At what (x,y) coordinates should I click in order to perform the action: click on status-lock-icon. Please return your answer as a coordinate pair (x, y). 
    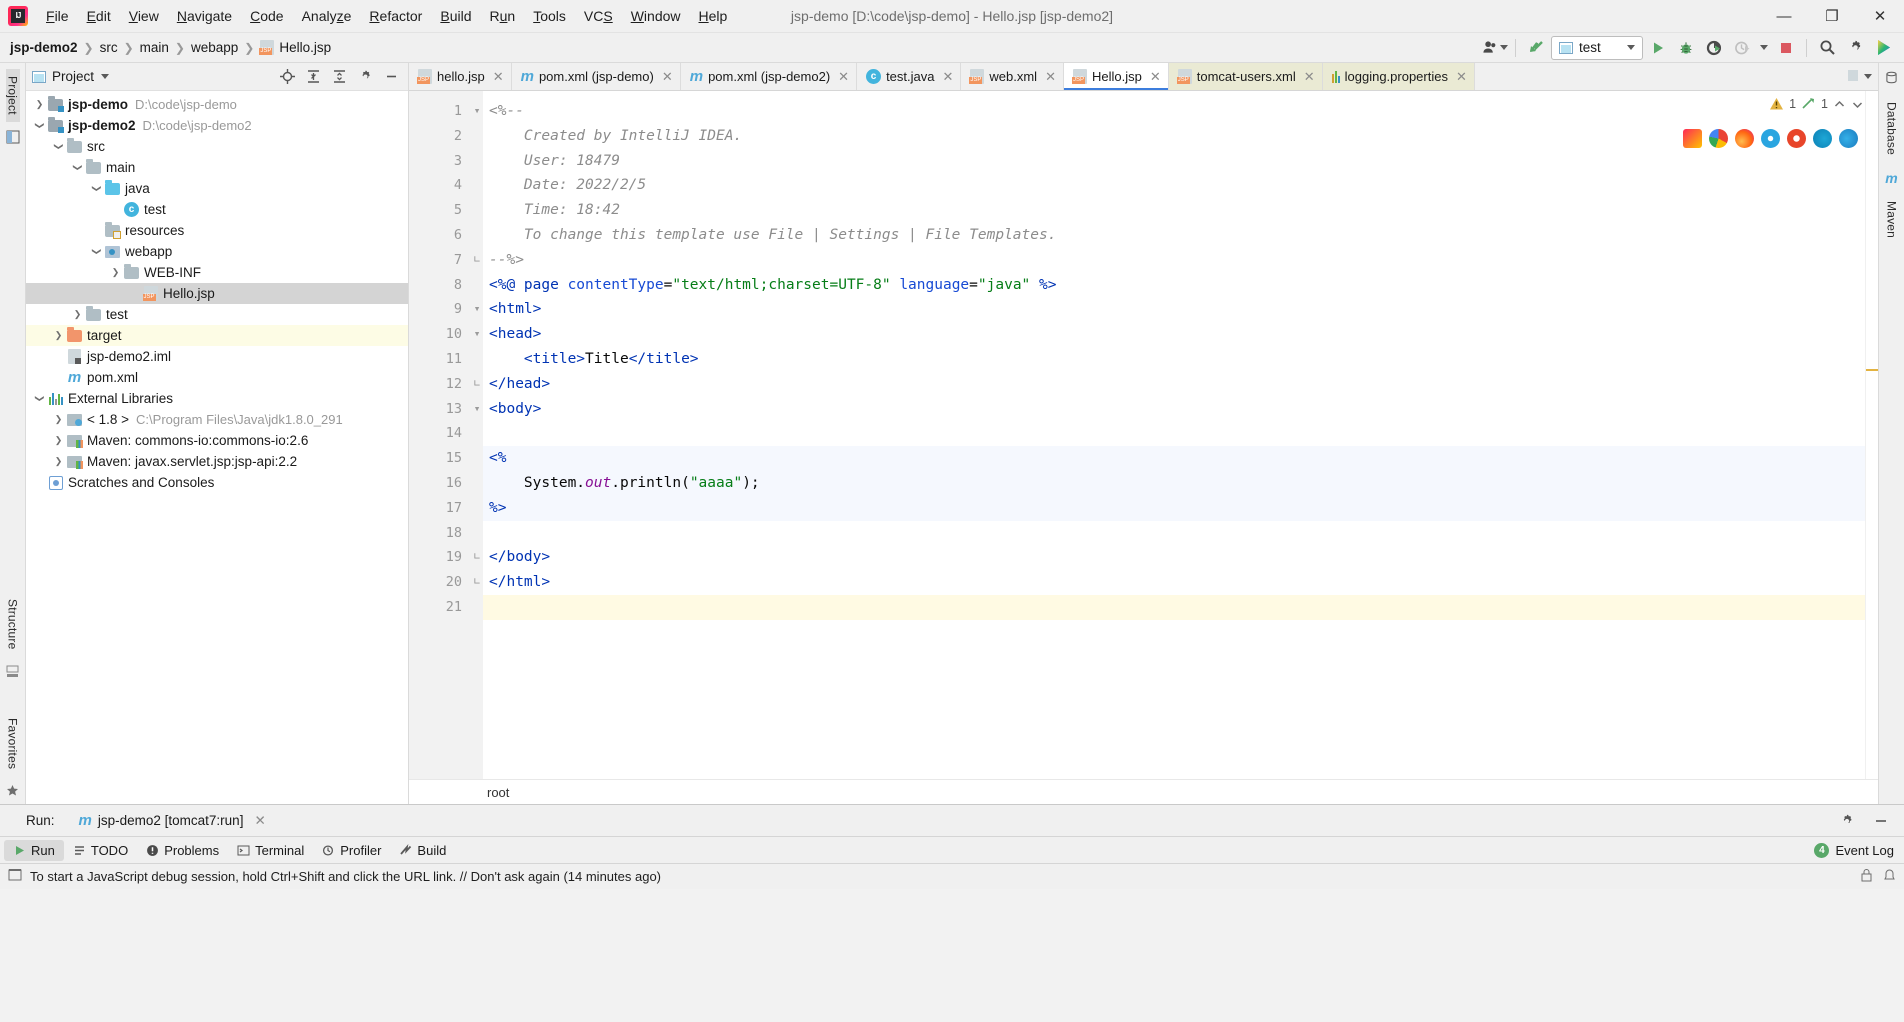
    Looking at the image, I should click on (1866, 876).